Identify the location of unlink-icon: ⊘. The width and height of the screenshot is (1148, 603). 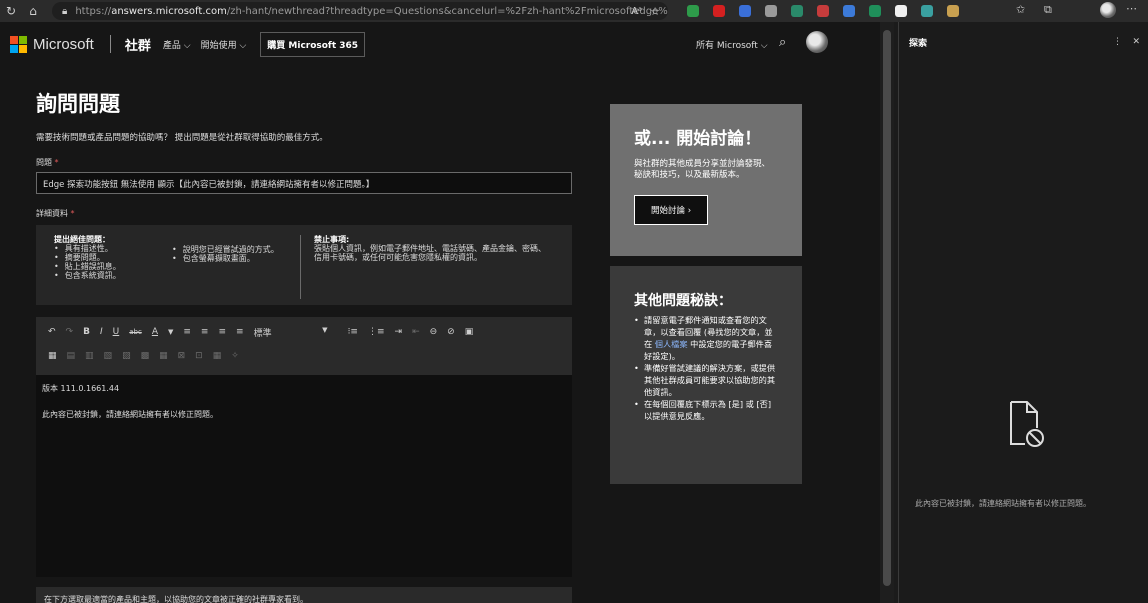
(451, 332).